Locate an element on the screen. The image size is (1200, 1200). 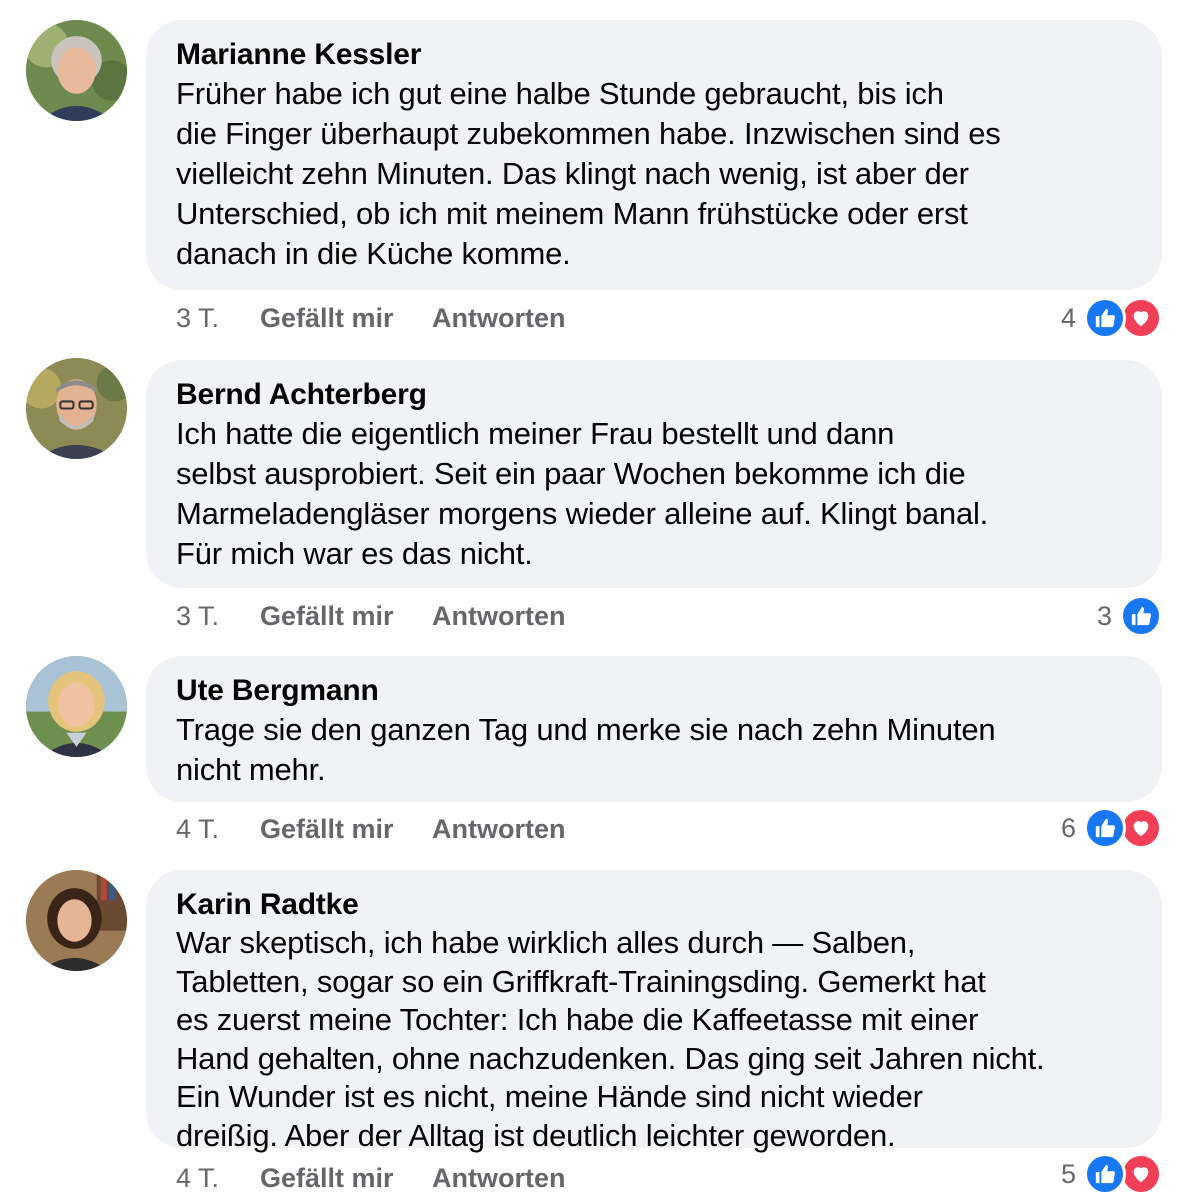
comment-author: Marianne Kessler is located at coordinates (654, 55).